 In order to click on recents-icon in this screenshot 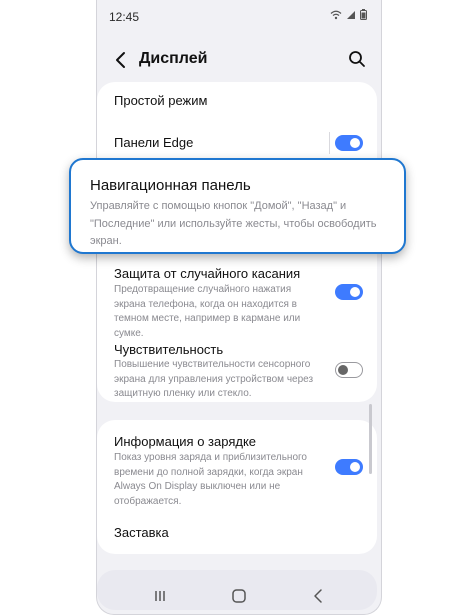, I will do `click(160, 596)`.